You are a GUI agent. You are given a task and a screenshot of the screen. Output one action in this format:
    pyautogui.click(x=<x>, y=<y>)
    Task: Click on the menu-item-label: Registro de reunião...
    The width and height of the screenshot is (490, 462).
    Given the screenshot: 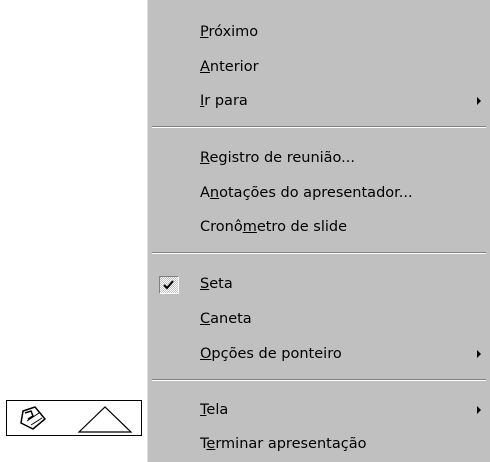 What is the action you would take?
    pyautogui.click(x=277, y=158)
    